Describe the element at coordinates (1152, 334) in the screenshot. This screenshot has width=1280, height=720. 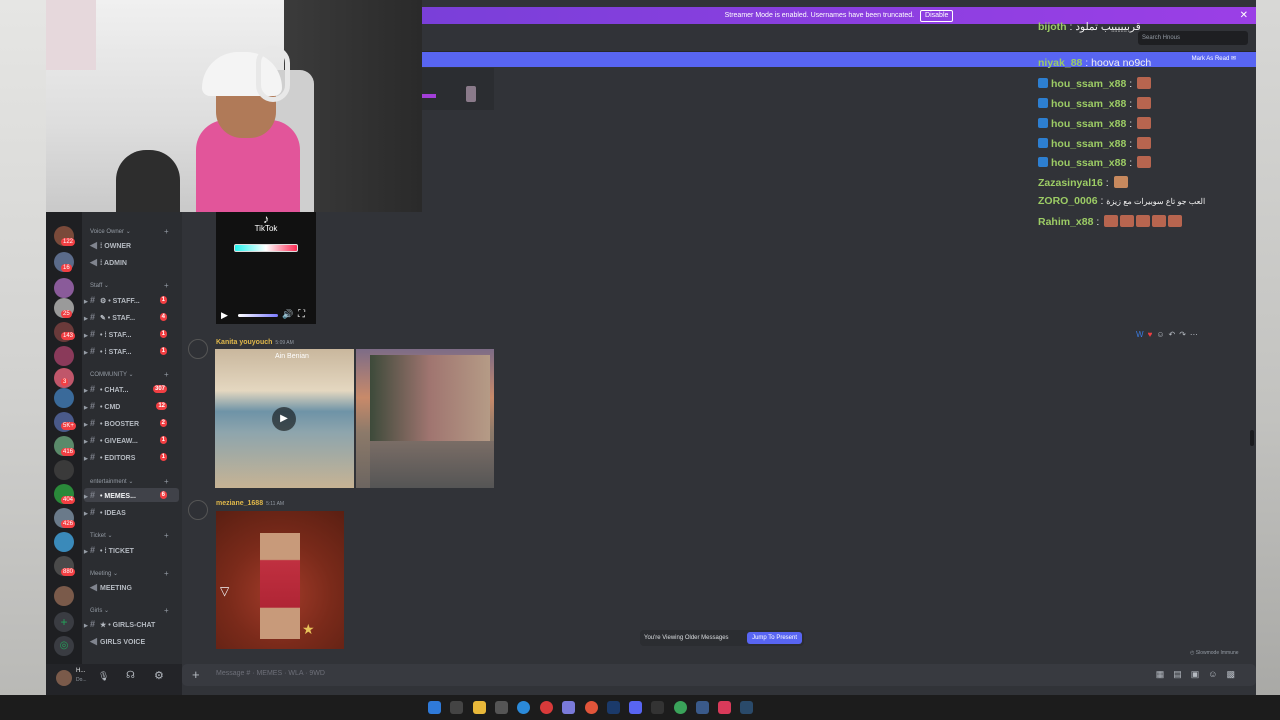
I see `heart-icon: ♥` at that location.